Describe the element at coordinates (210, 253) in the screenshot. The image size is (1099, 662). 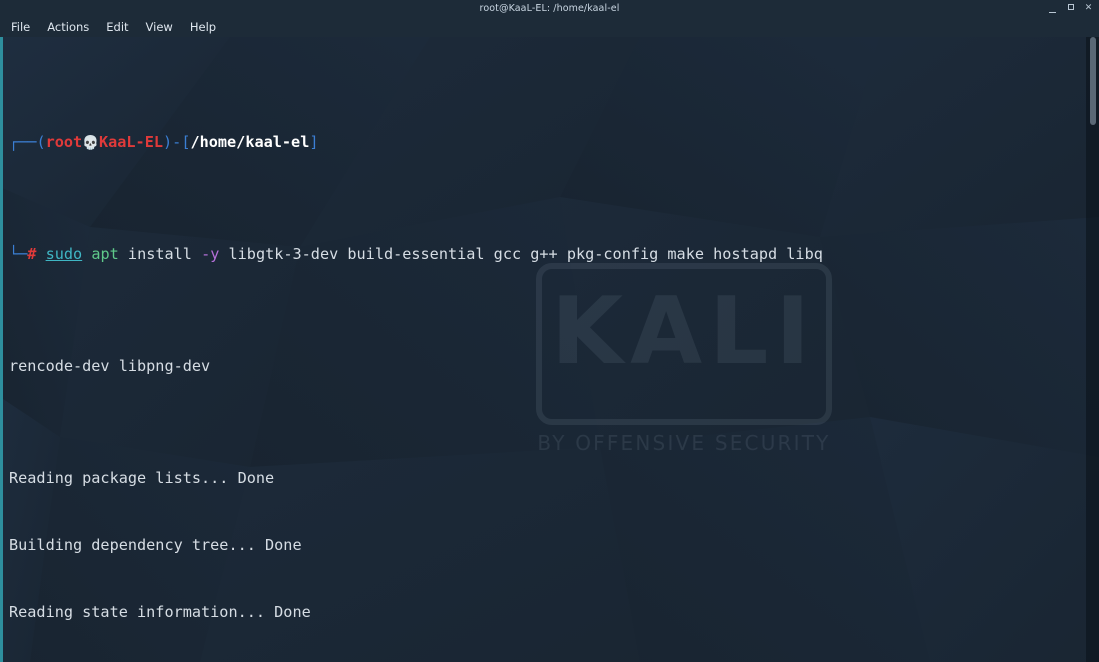
I see `command-flag: -y` at that location.